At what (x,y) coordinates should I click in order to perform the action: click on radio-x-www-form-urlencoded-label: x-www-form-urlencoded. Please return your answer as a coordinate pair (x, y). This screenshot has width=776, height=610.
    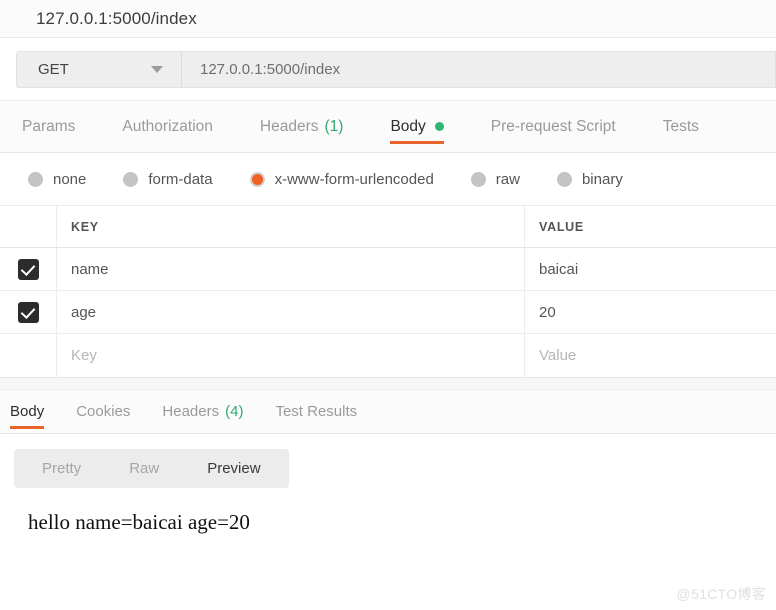
    Looking at the image, I should click on (354, 179).